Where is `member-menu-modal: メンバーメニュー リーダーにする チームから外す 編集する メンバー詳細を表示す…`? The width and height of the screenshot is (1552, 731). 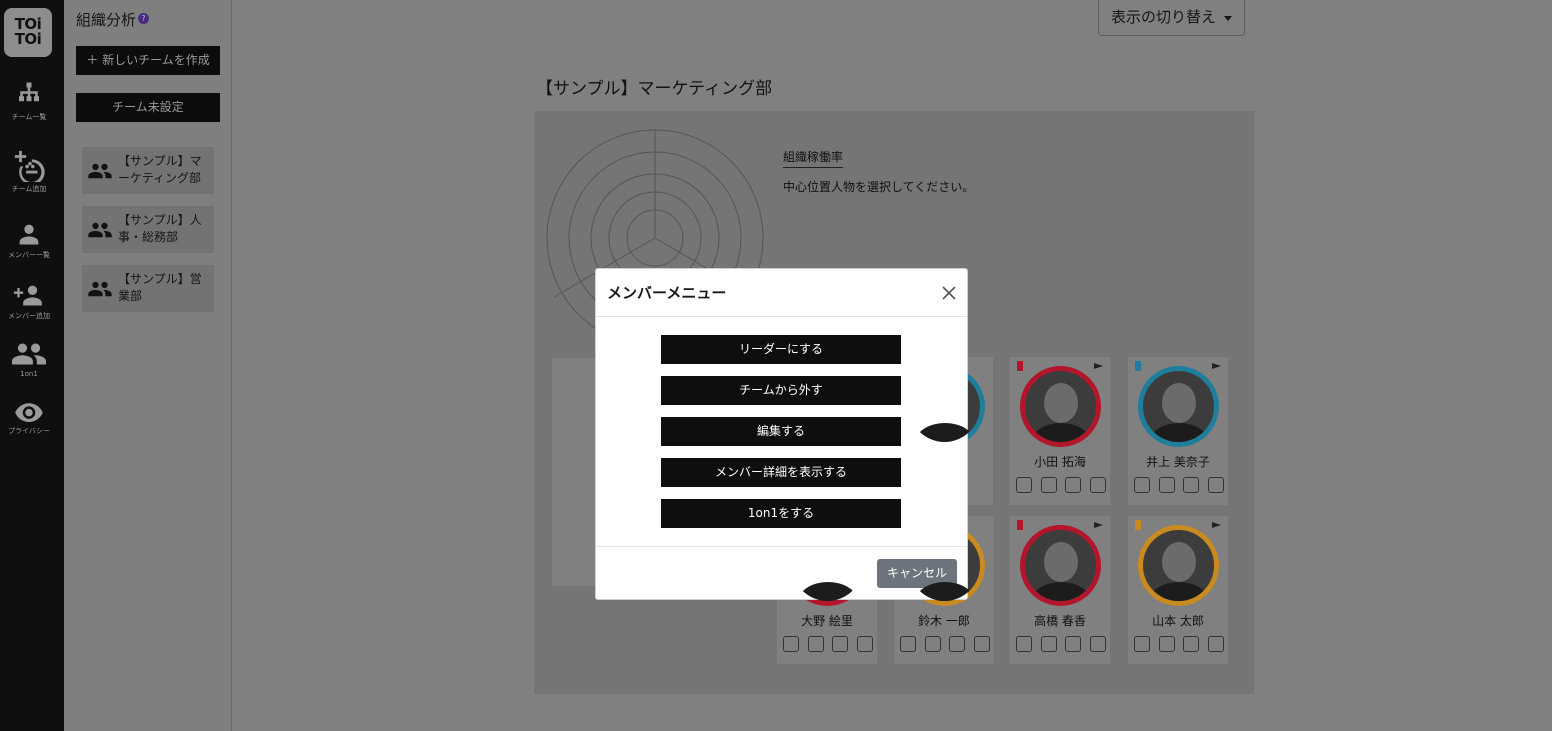
member-menu-modal: メンバーメニュー リーダーにする チームから外す 編集する メンバー詳細を表示す… is located at coordinates (781, 434).